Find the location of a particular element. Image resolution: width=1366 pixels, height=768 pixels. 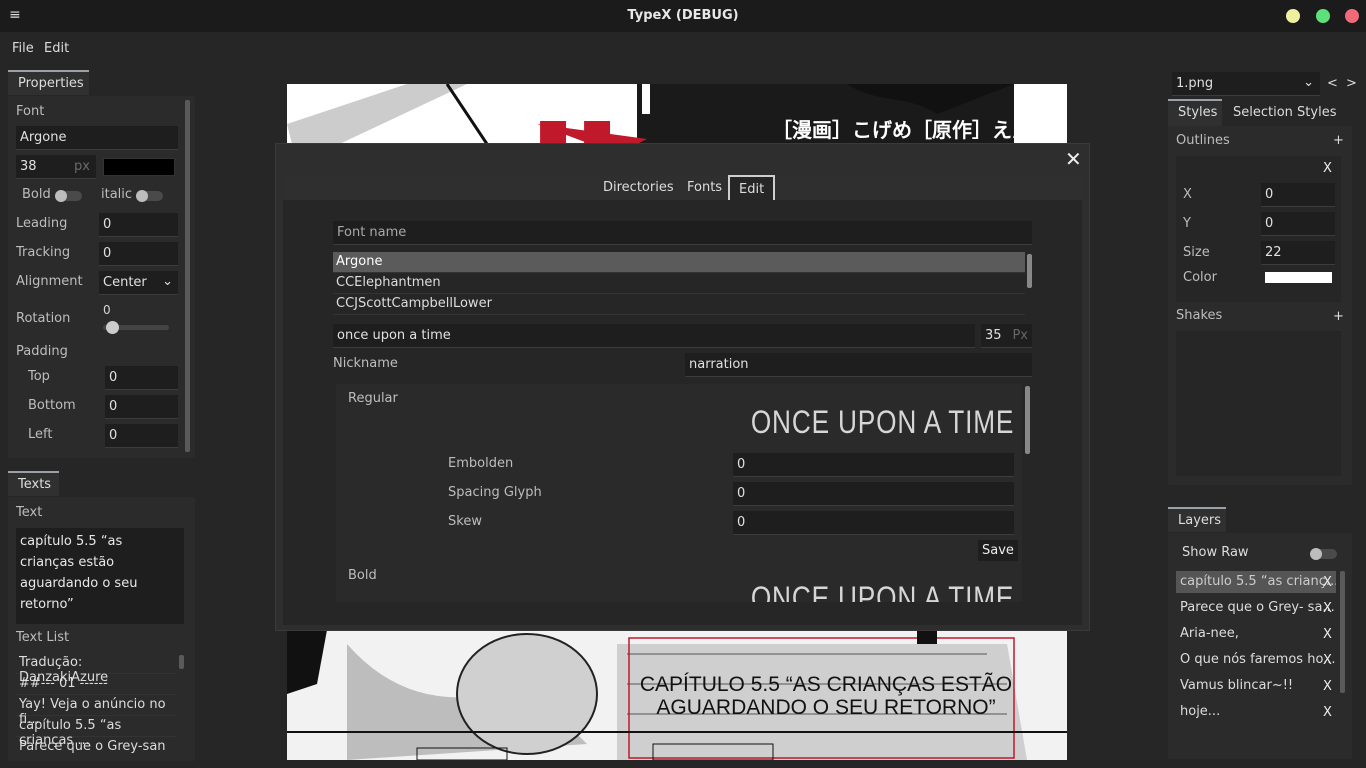

minimize-button is located at coordinates (1293, 16).